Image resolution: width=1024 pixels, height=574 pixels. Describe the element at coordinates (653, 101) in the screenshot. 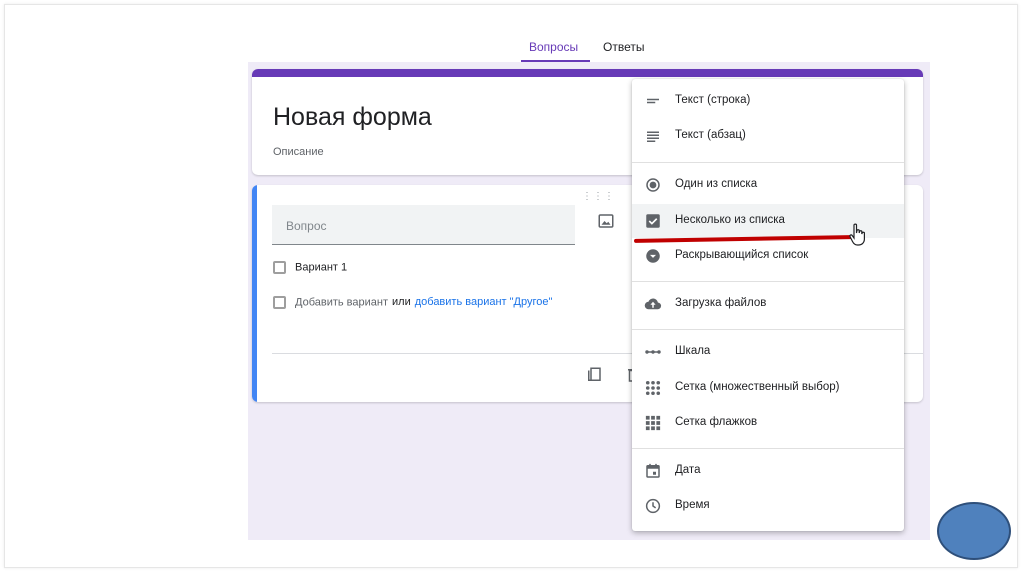

I see `short-text-icon` at that location.